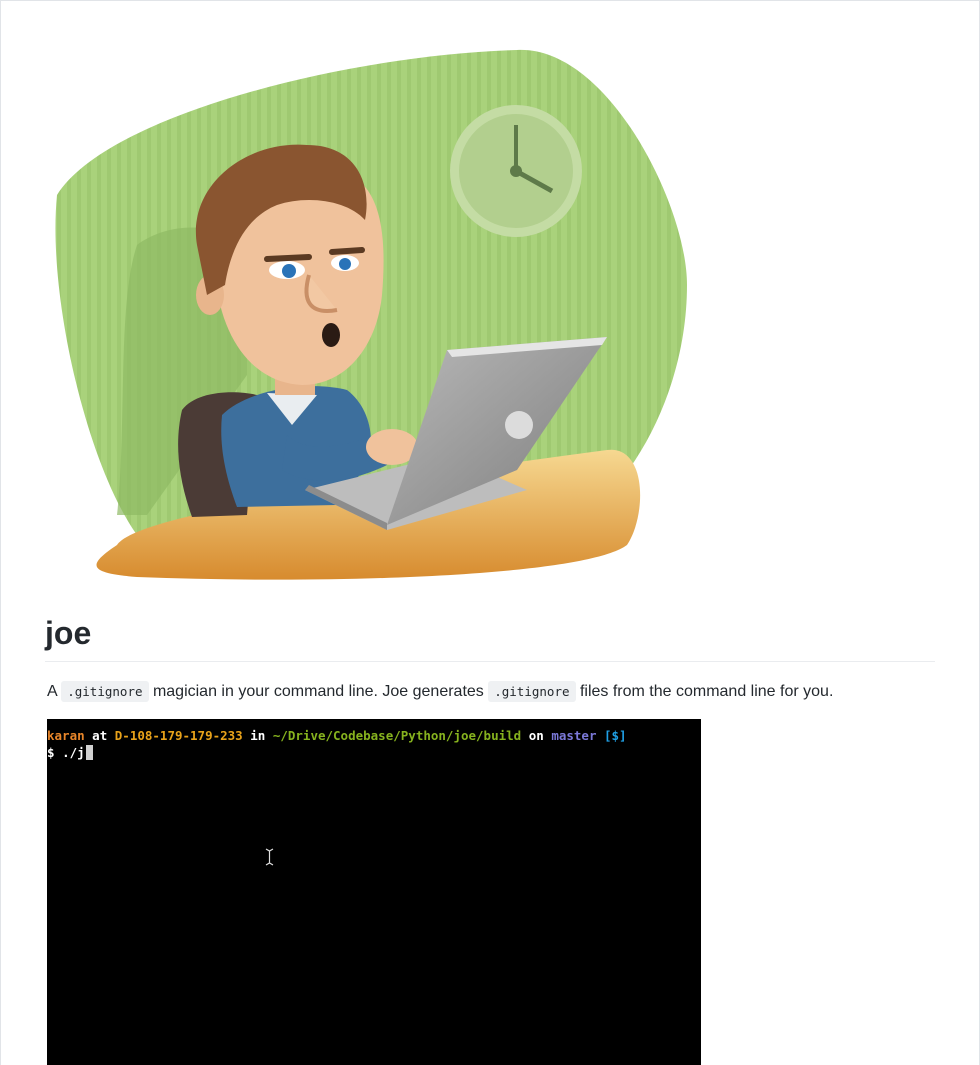 The height and width of the screenshot is (1065, 980). Describe the element at coordinates (574, 735) in the screenshot. I see `terminal-branch: master` at that location.